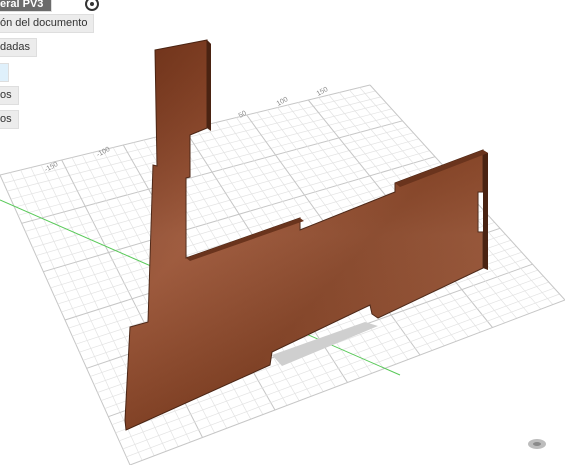 This screenshot has height=465, width=565. Describe the element at coordinates (52, 167) in the screenshot. I see `grid-scale-label: -150` at that location.